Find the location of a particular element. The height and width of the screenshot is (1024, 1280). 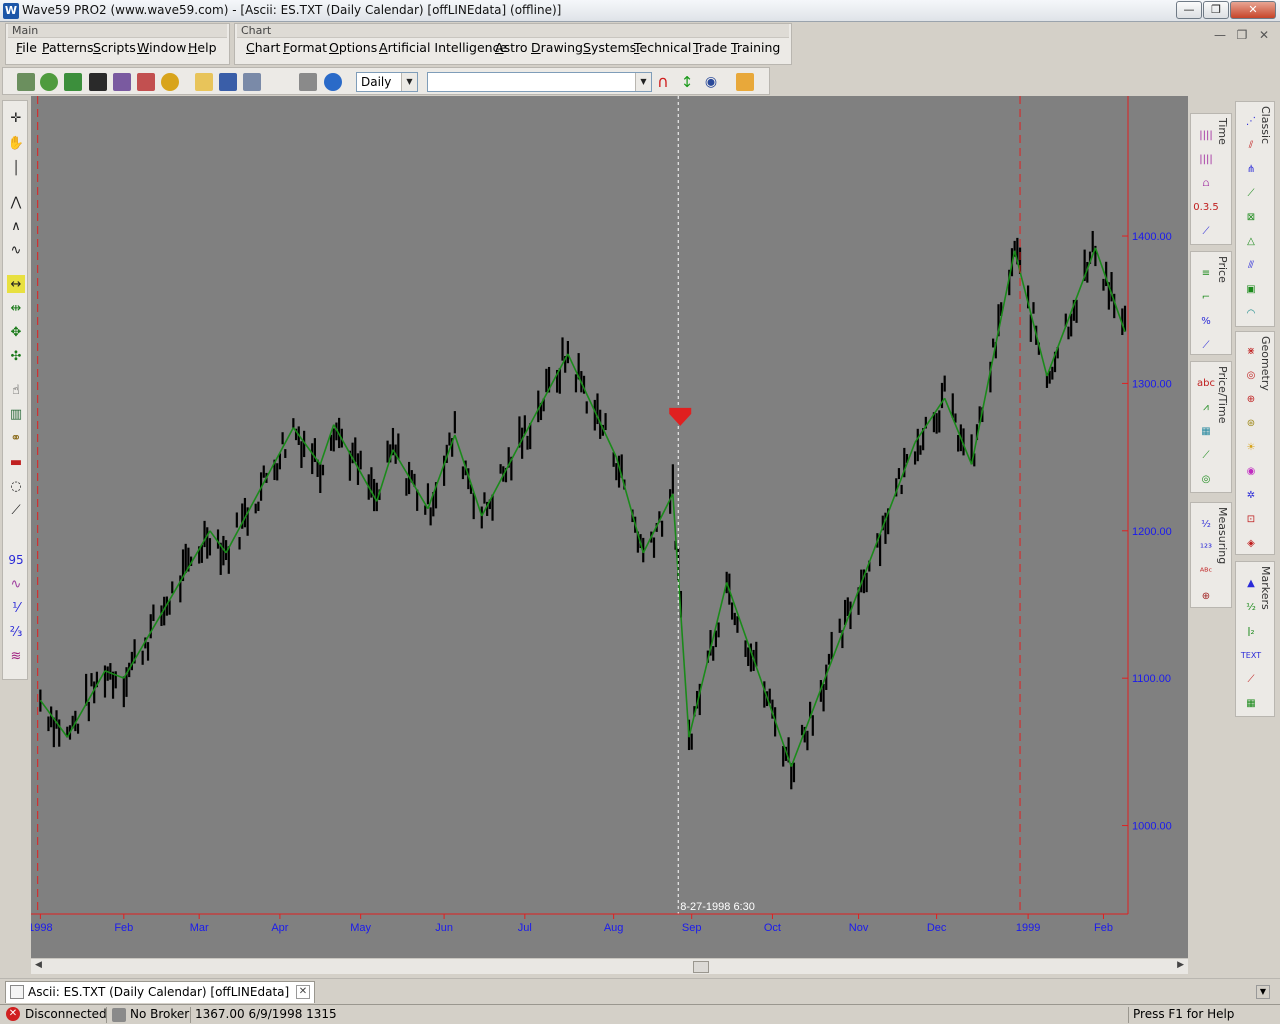

time-spacing-icon: |||| is located at coordinates (1206, 159).